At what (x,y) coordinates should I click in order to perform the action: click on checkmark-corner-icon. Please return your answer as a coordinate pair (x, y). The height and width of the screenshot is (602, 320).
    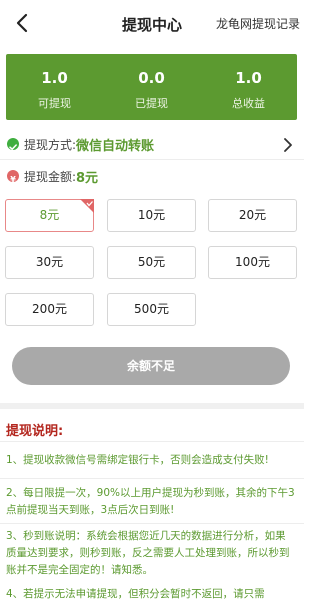
    Looking at the image, I should click on (87, 206).